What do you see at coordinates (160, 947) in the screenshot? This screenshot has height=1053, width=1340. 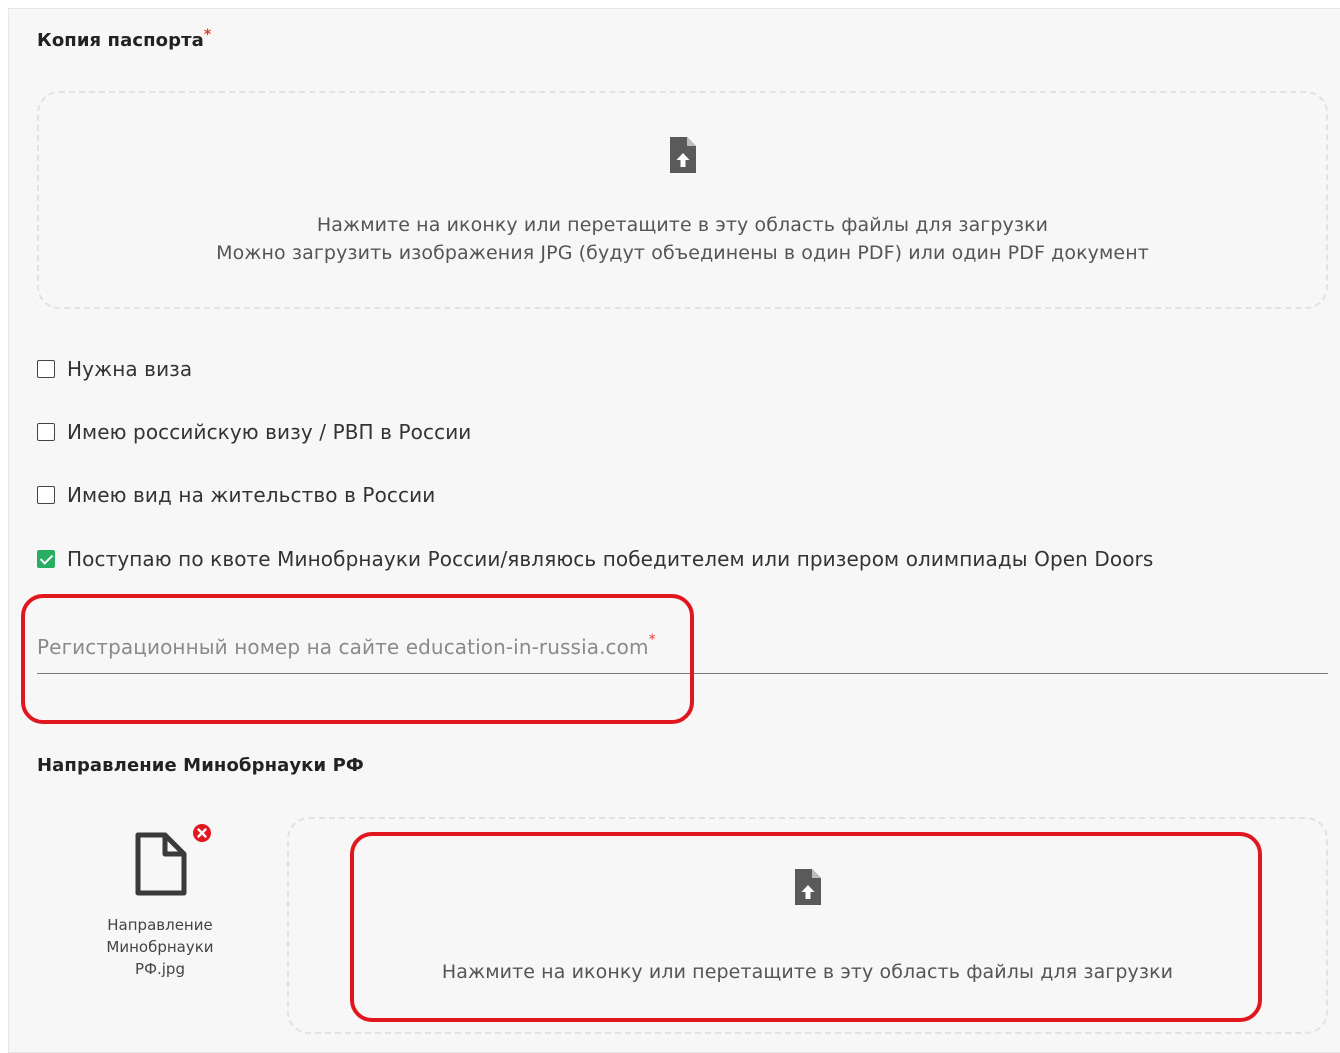 I see `uploaded-file-name: Направление Минобрнауки РФ.jpg` at bounding box center [160, 947].